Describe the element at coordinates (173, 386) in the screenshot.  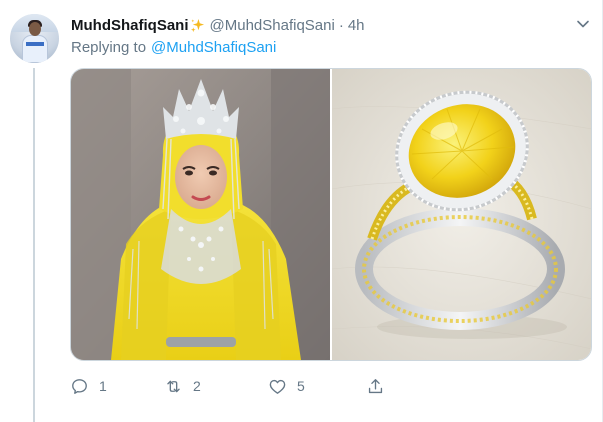
I see `retweet-icon` at that location.